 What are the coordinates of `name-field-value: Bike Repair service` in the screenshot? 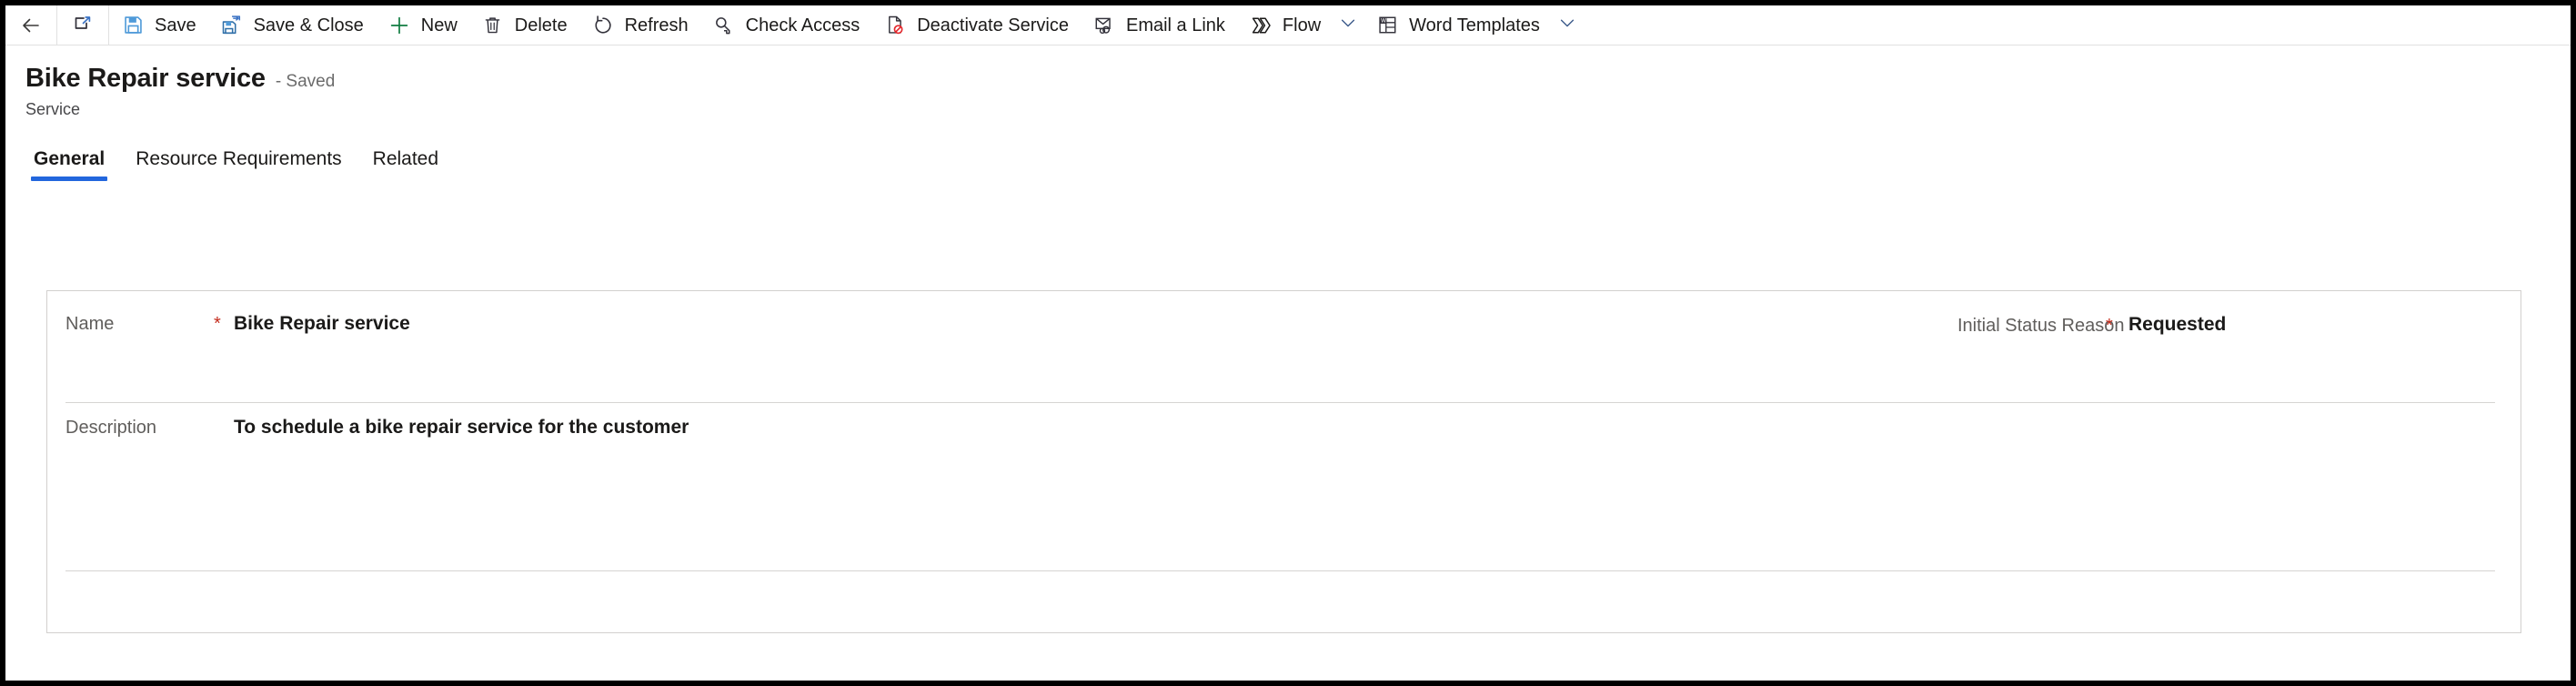 It's located at (322, 324).